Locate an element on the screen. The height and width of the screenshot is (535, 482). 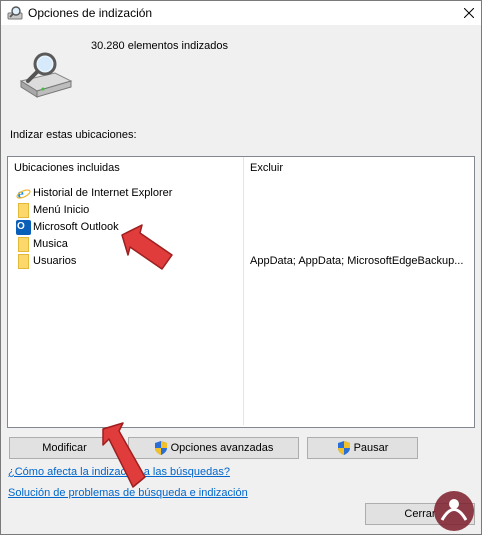
outlook-icon: O is located at coordinates (23, 227).